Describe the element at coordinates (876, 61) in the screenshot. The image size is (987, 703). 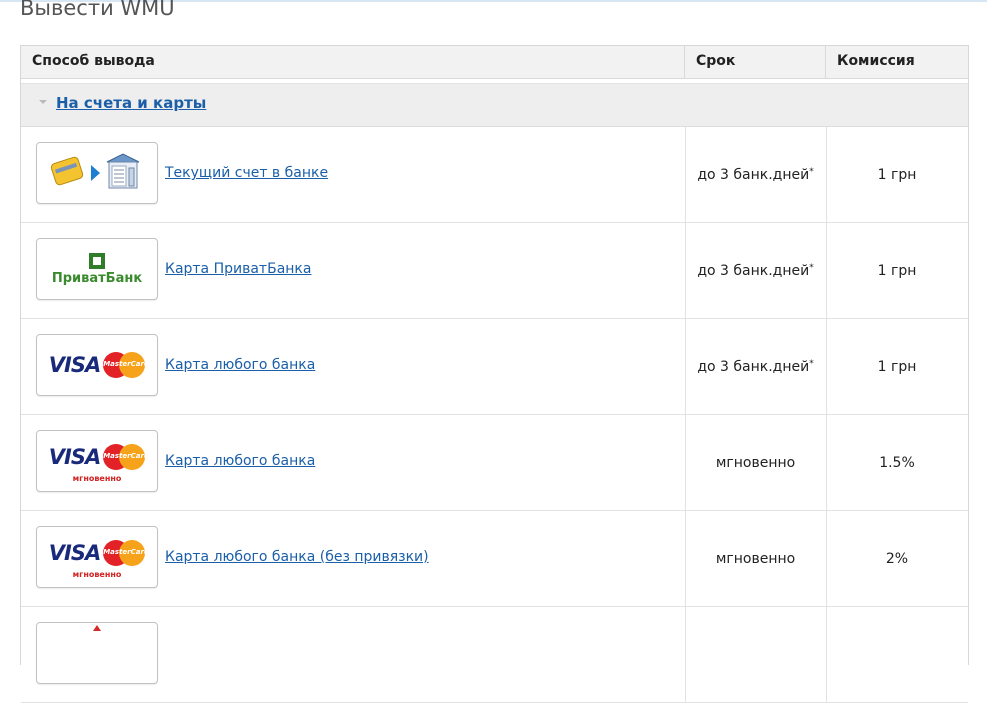
I see `column-header-fee: Комиссия` at that location.